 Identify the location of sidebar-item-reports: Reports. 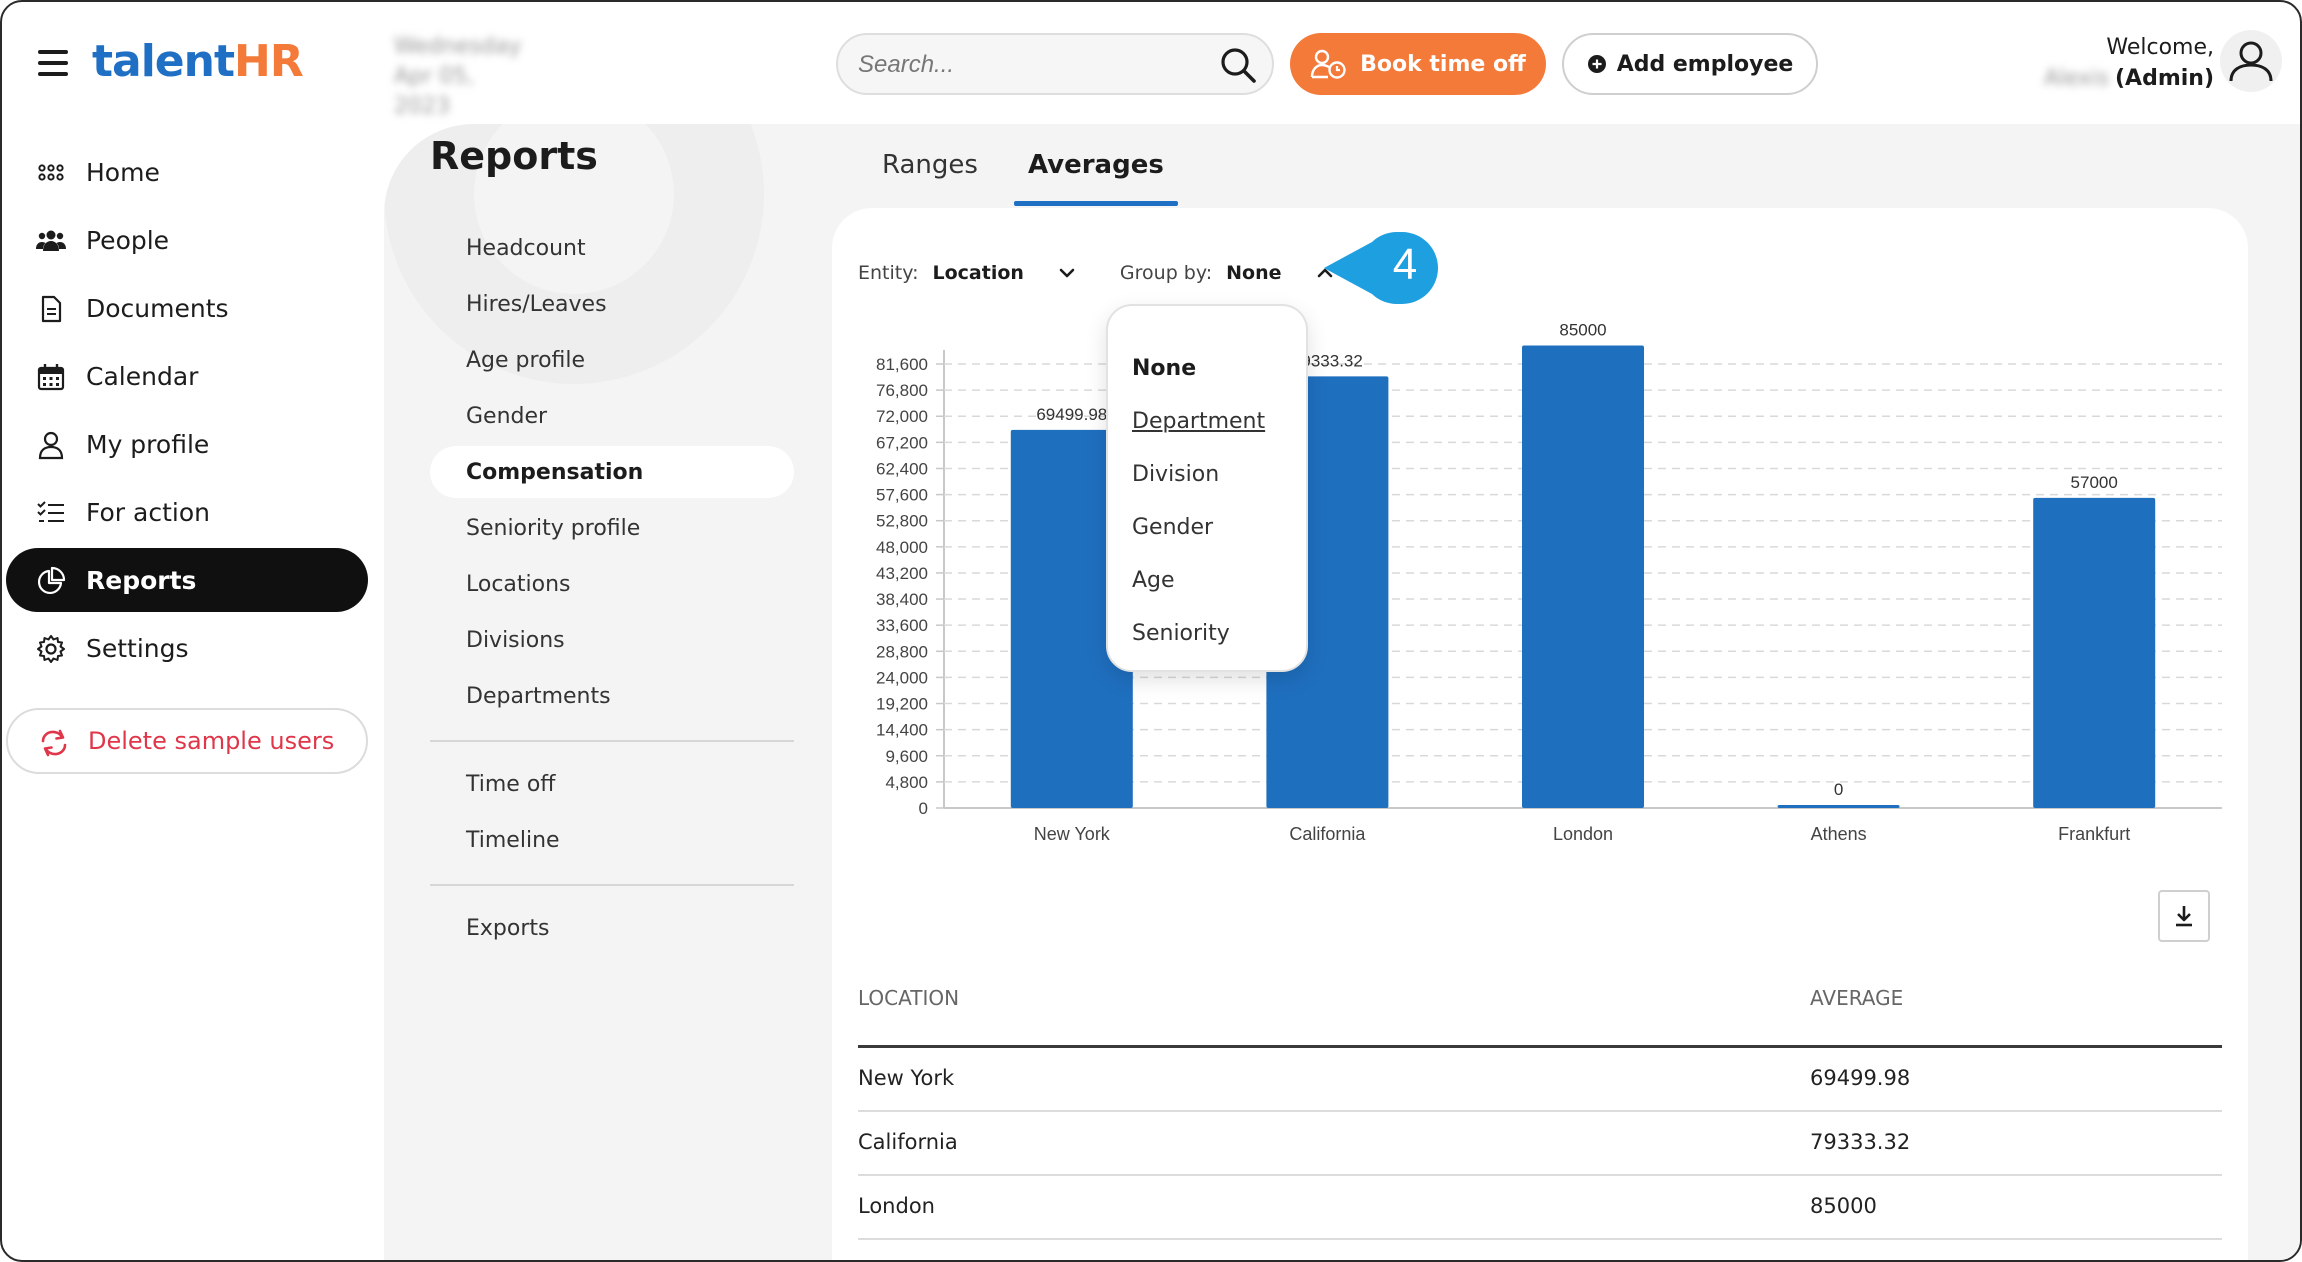
(187, 580).